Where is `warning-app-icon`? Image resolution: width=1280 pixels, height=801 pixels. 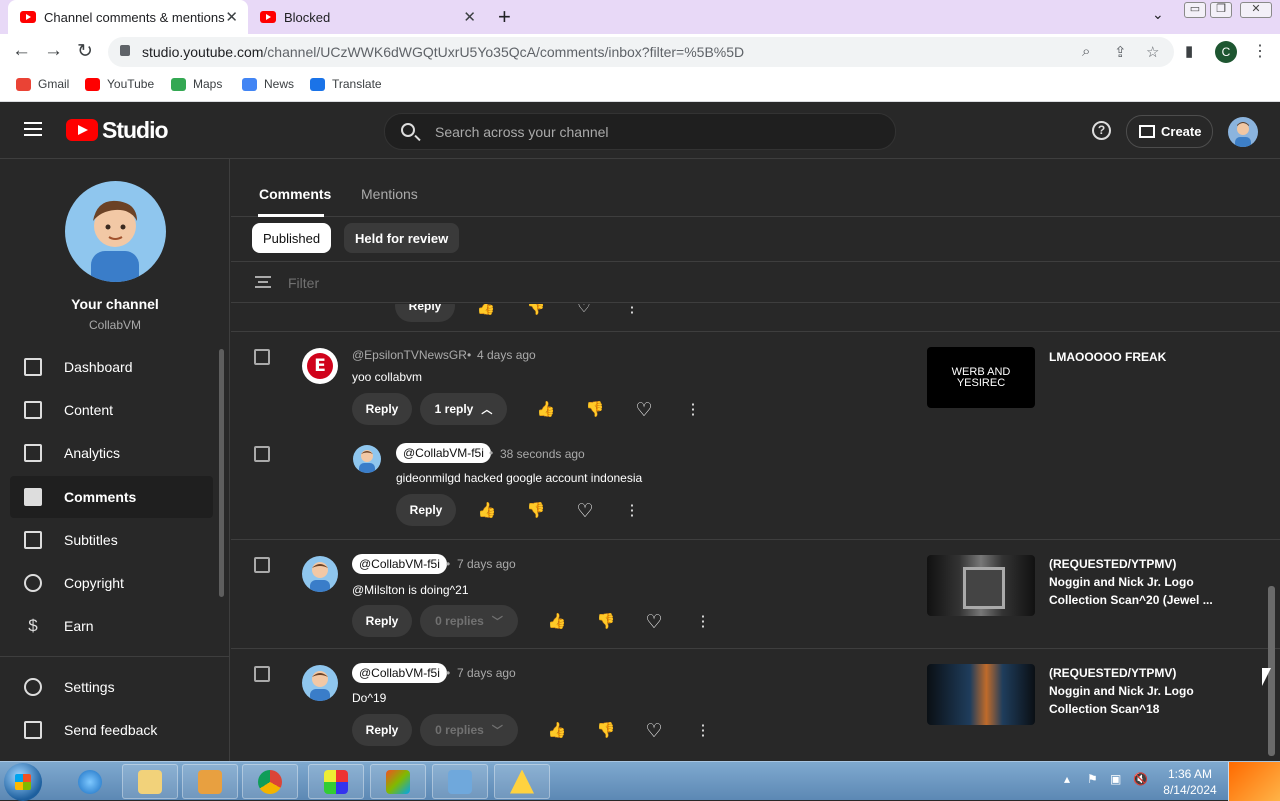 warning-app-icon is located at coordinates (522, 781).